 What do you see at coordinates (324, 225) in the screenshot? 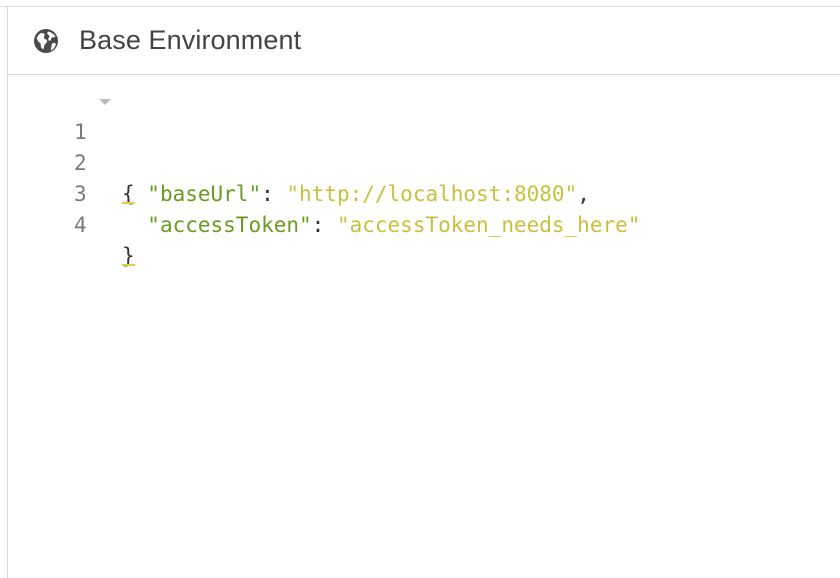
I see `colon: :` at bounding box center [324, 225].